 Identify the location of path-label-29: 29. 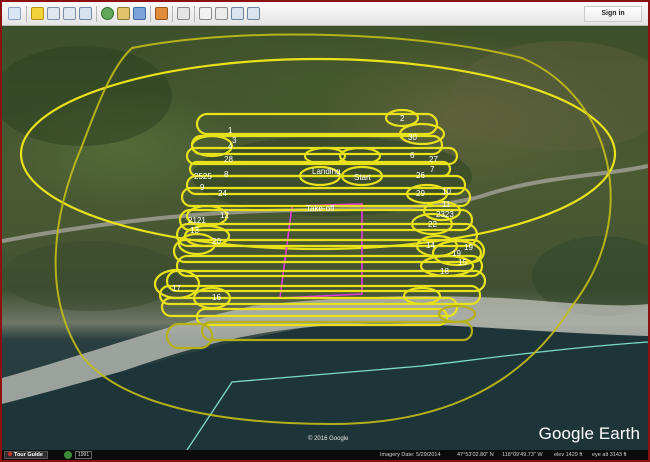
(420, 193).